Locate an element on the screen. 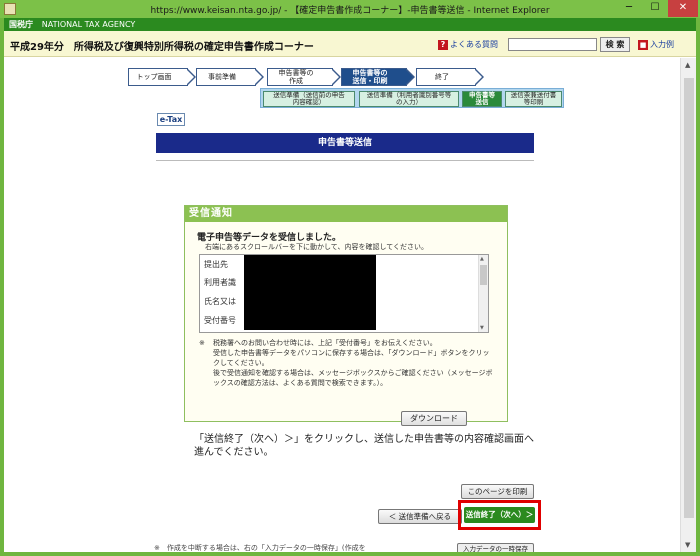 This screenshot has width=700, height=556. input-example-link: ■ 入力例 is located at coordinates (656, 44).